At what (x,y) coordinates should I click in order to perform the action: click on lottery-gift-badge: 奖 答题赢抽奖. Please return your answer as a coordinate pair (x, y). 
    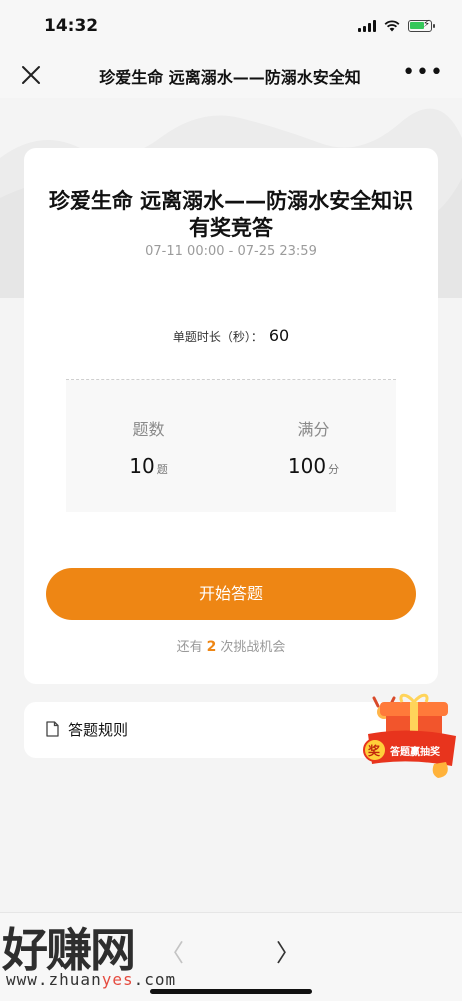
    Looking at the image, I should click on (411, 740).